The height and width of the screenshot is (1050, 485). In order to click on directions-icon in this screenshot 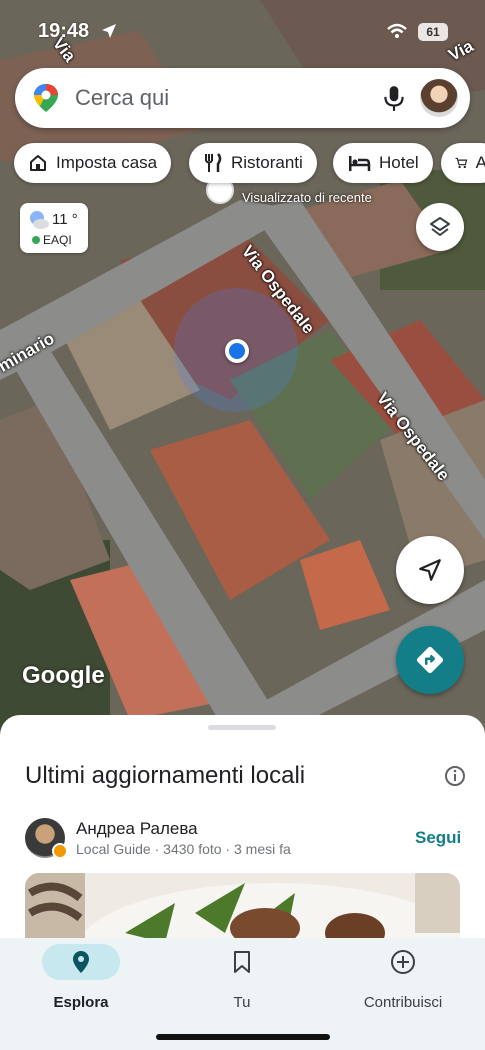, I will do `click(430, 660)`.